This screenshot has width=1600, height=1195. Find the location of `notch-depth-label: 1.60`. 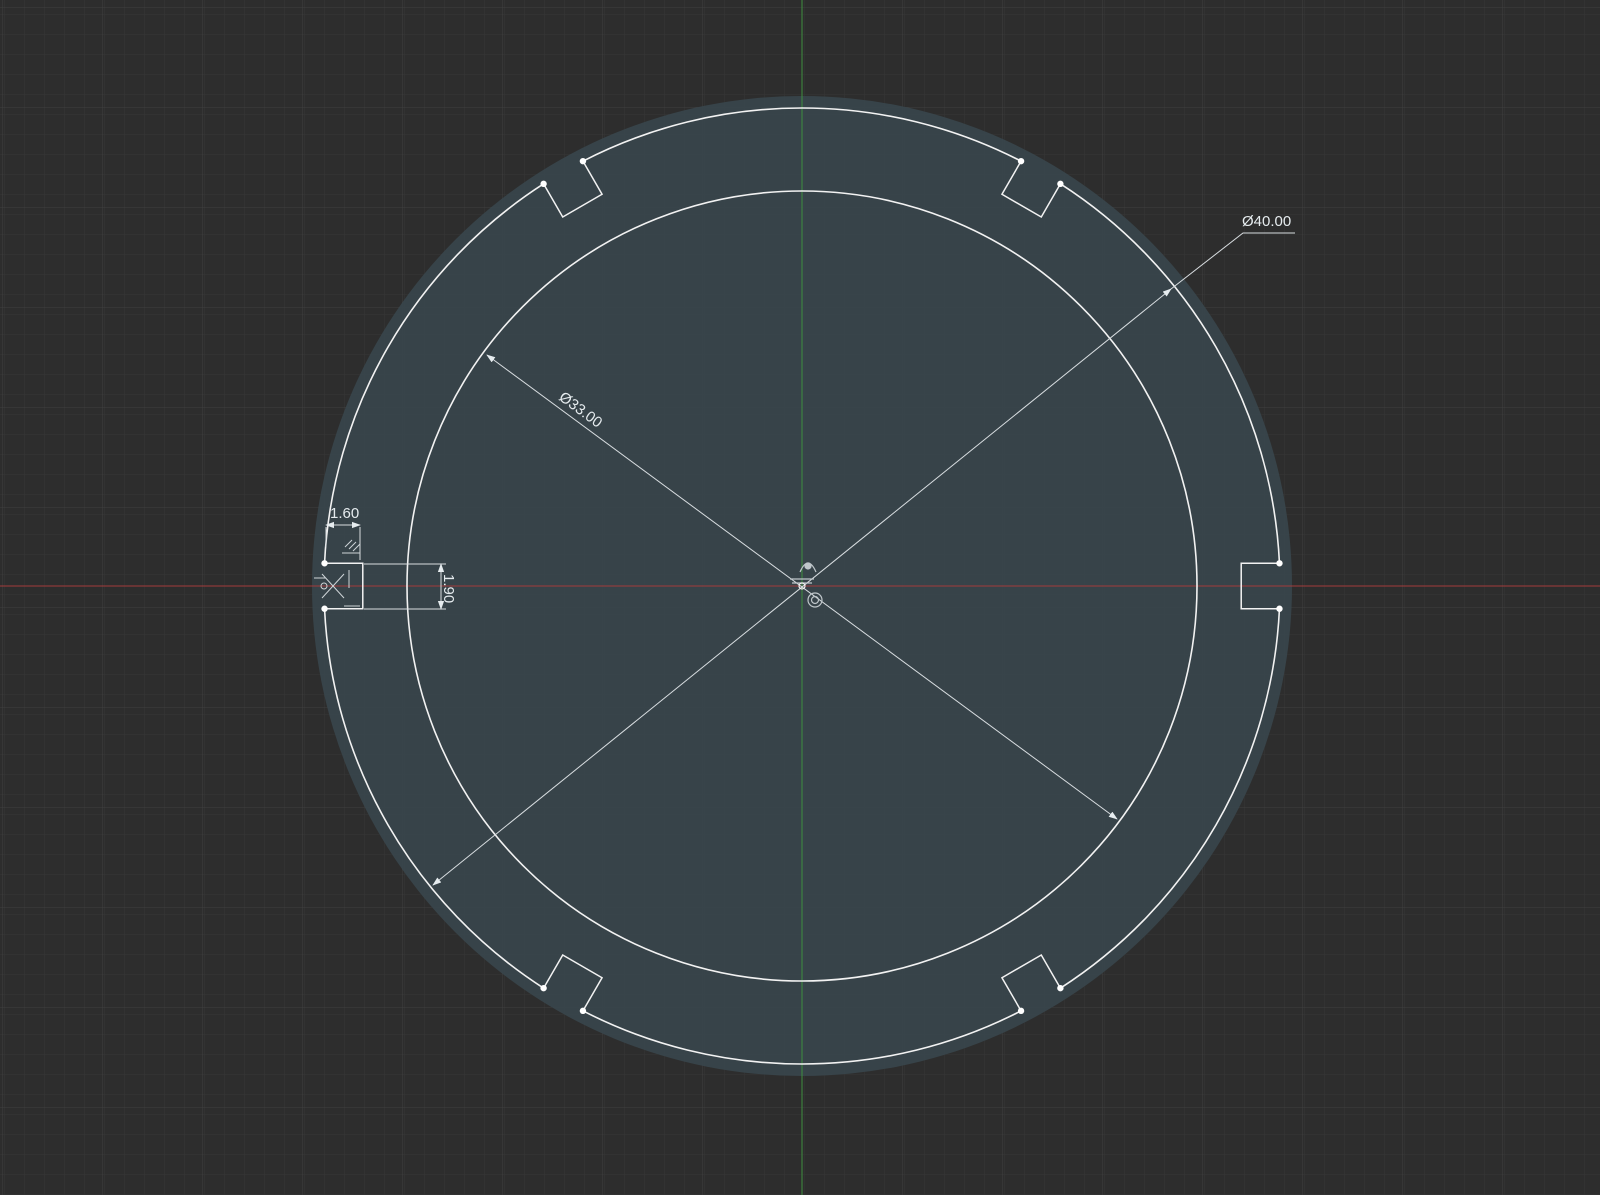

notch-depth-label: 1.60 is located at coordinates (344, 513).